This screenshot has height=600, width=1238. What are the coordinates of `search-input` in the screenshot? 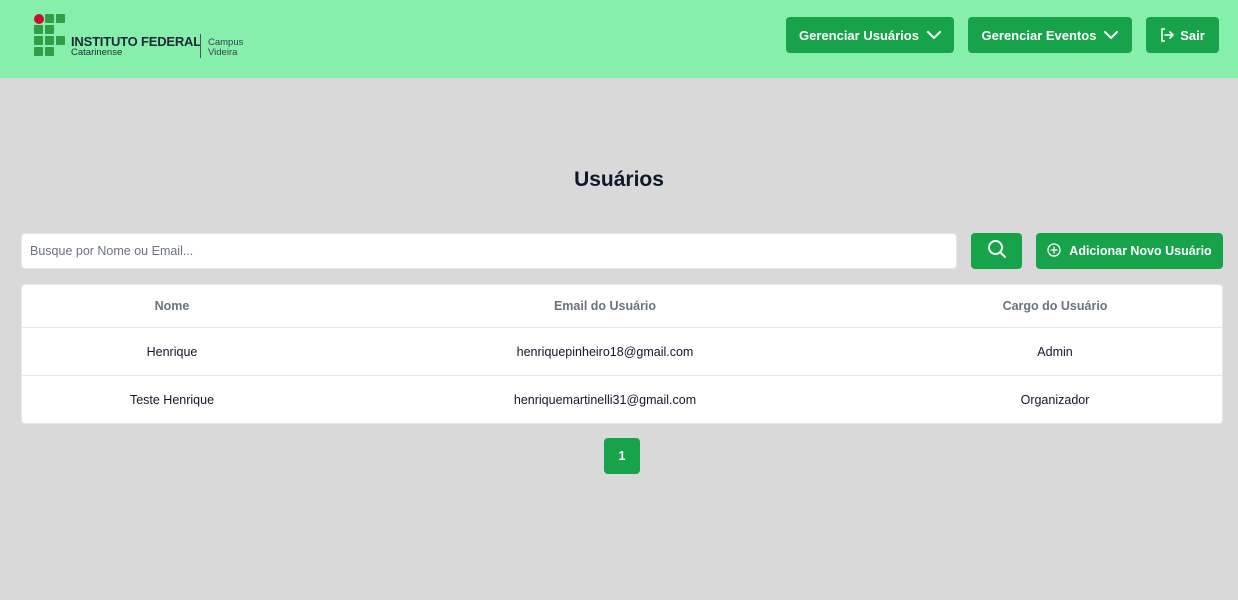 It's located at (489, 251).